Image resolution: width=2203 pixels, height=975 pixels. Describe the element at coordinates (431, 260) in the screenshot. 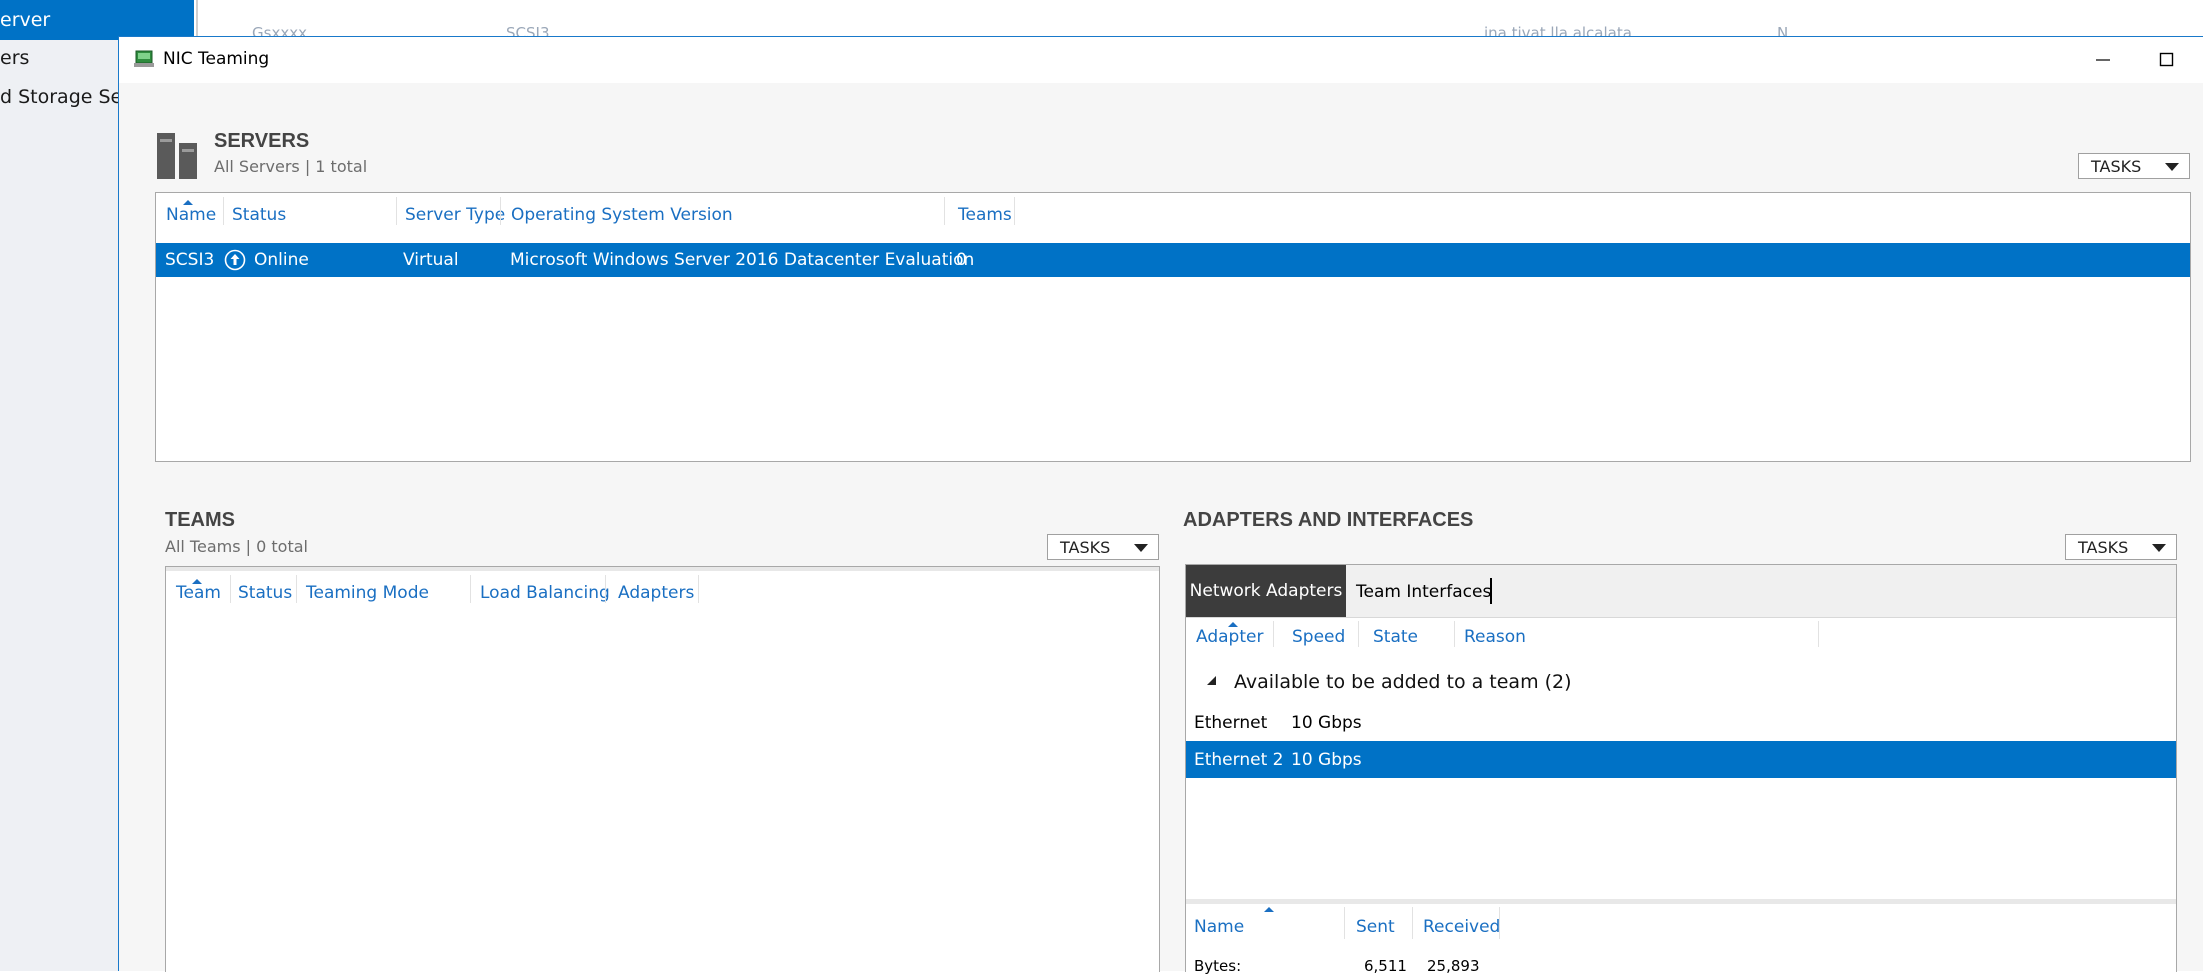

I see `server-type: Virtual` at that location.